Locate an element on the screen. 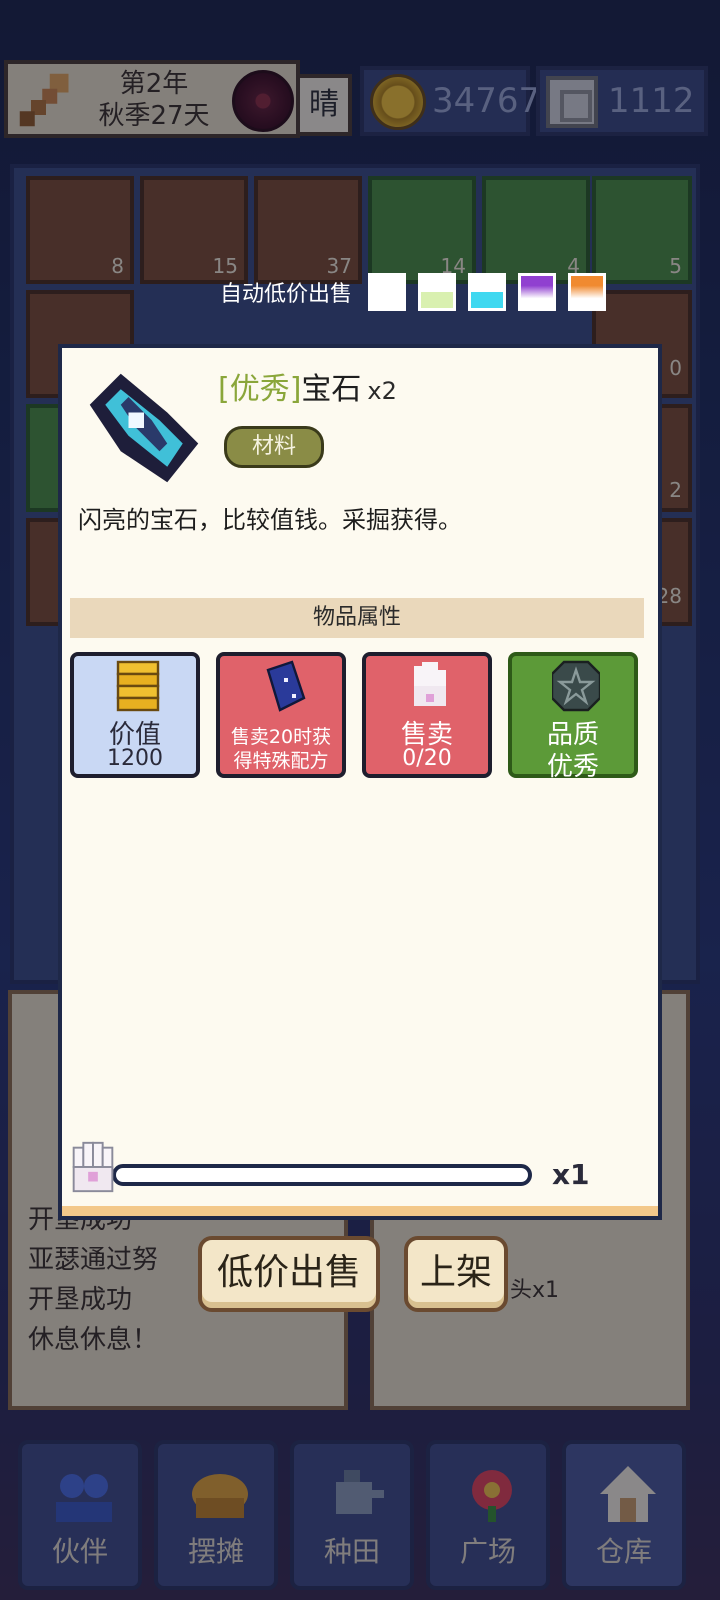 This screenshot has height=1600, width=720. bottom-nav: 伙伴 摆摊 种田 广场 仓库 is located at coordinates (360, 1515).